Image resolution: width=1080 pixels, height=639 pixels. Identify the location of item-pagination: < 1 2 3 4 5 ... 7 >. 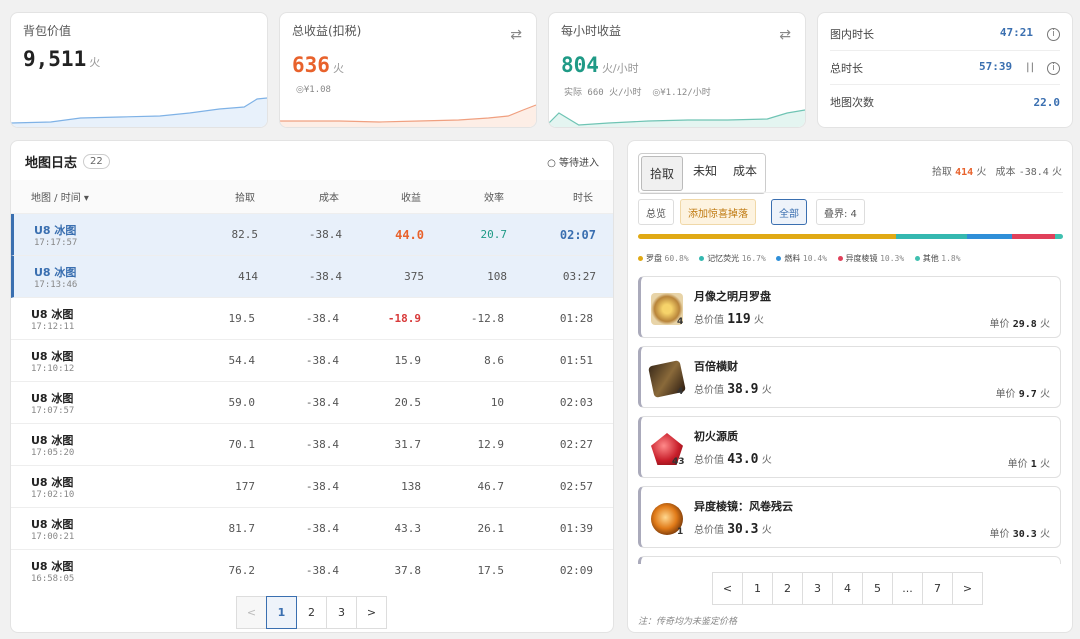
(847, 588).